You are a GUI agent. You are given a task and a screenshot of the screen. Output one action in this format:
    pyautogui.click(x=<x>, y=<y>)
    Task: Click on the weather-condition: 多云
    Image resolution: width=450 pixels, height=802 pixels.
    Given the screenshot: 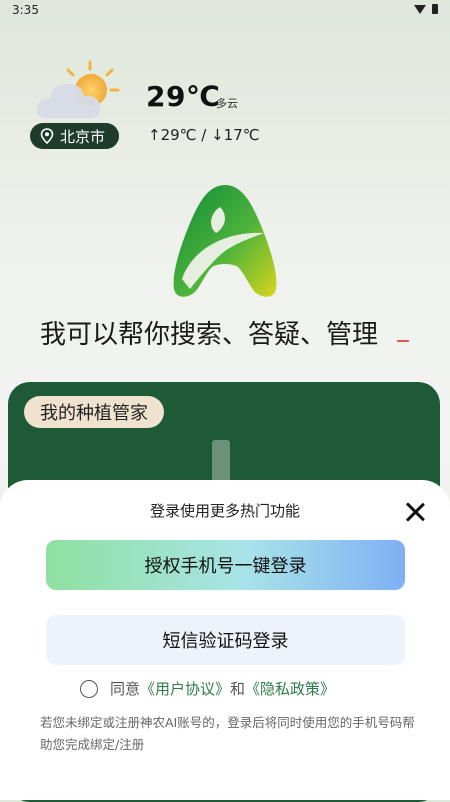 What is the action you would take?
    pyautogui.click(x=227, y=103)
    